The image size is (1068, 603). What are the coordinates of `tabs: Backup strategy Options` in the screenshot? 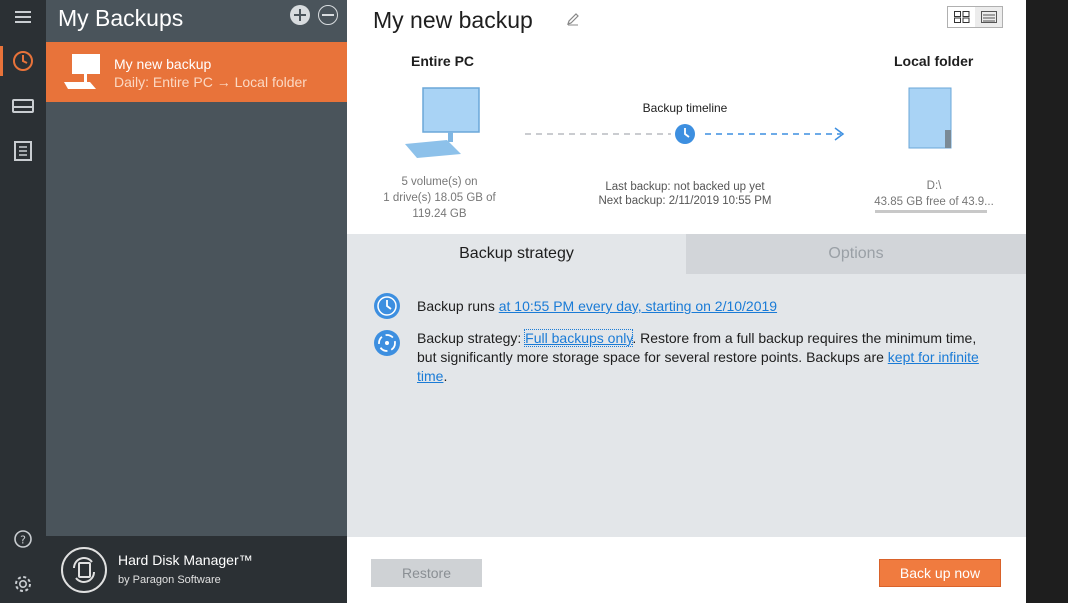 It's located at (686, 254).